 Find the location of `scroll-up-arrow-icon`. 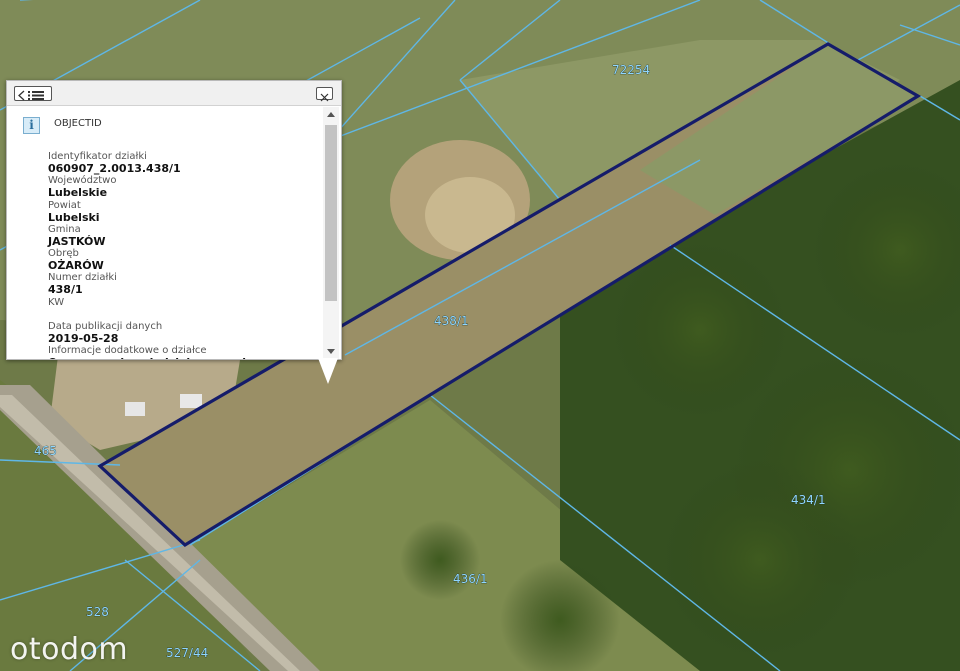

scroll-up-arrow-icon is located at coordinates (331, 114).